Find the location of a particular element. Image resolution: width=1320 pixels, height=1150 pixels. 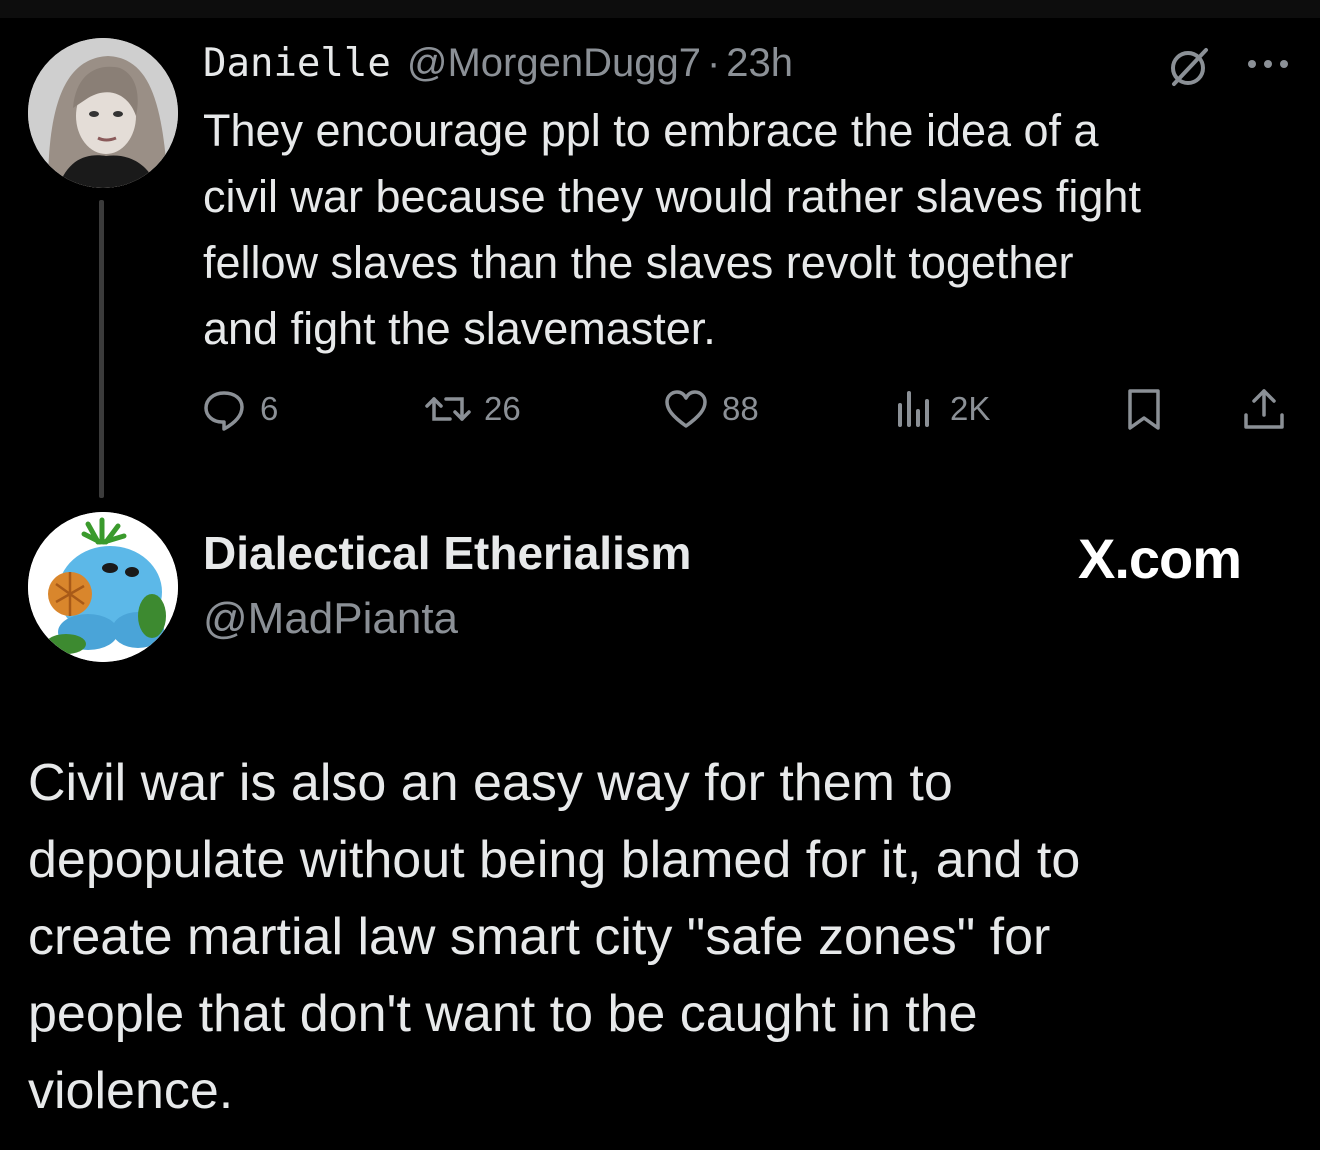

like-icon is located at coordinates (686, 409).